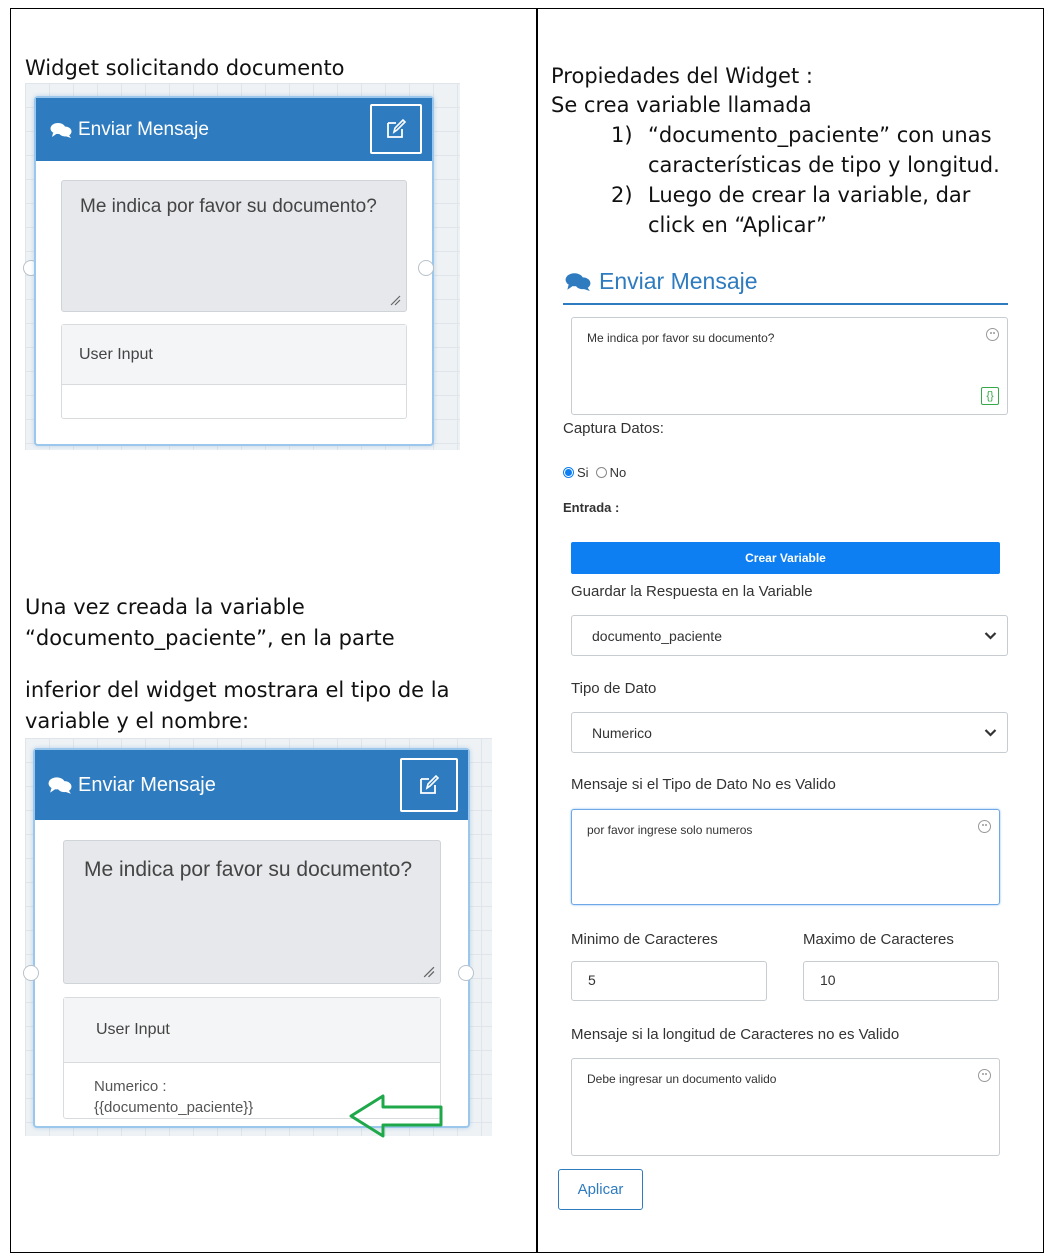 The image size is (1047, 1255). Describe the element at coordinates (785, 558) in the screenshot. I see `crear-variable-button: Crear Variable` at that location.